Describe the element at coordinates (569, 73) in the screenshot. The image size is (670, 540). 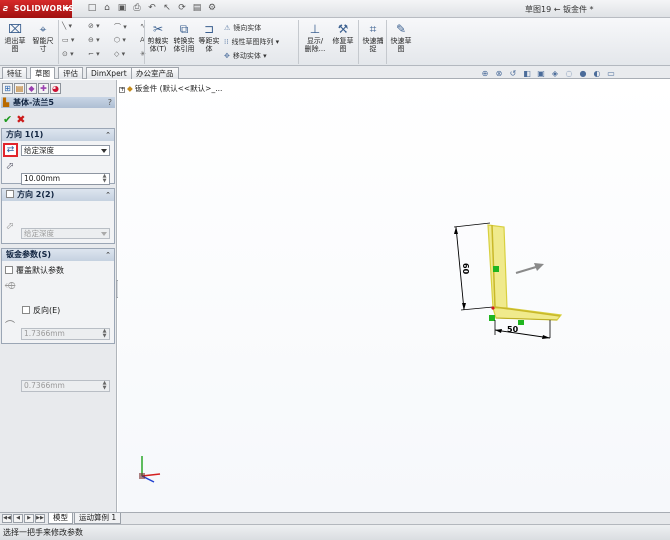
I see `hide-show-icon: ◌` at that location.